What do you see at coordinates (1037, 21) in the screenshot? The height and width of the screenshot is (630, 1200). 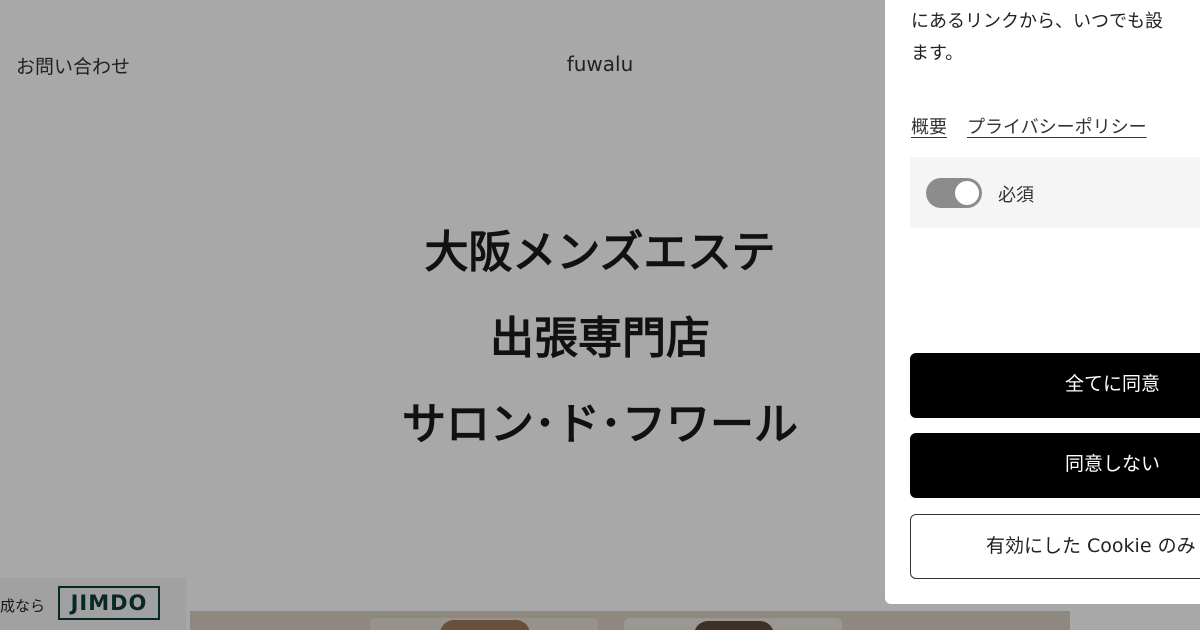 I see `cookie-description-line-1: にあるリンクから、いつでも設` at bounding box center [1037, 21].